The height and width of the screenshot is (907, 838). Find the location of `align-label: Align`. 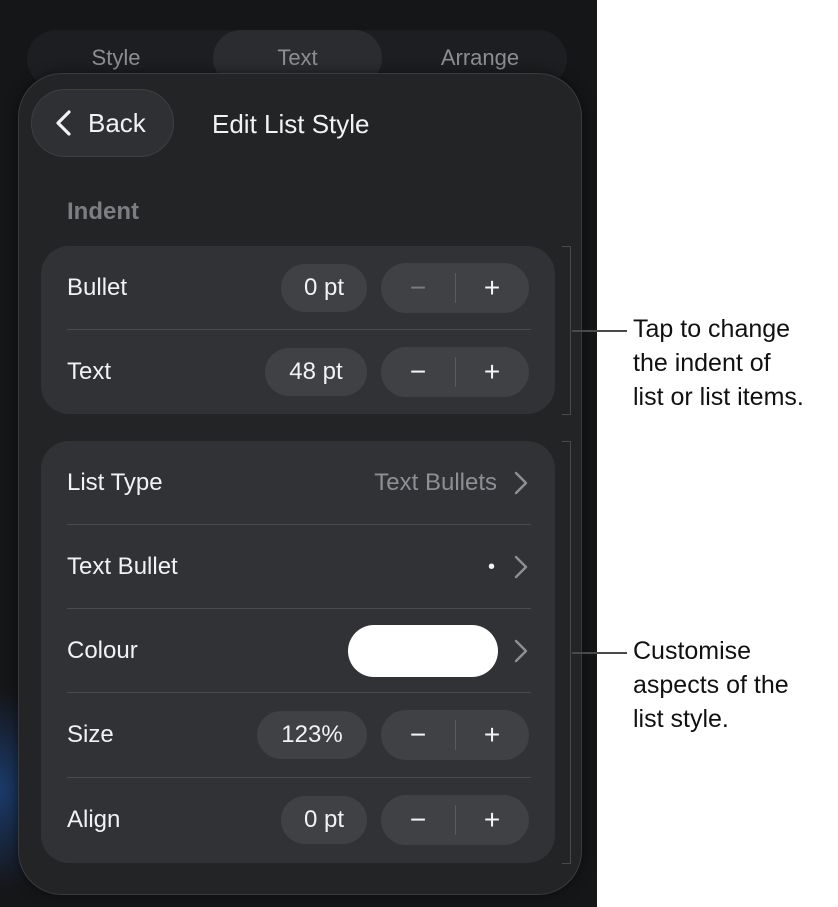

align-label: Align is located at coordinates (94, 819).